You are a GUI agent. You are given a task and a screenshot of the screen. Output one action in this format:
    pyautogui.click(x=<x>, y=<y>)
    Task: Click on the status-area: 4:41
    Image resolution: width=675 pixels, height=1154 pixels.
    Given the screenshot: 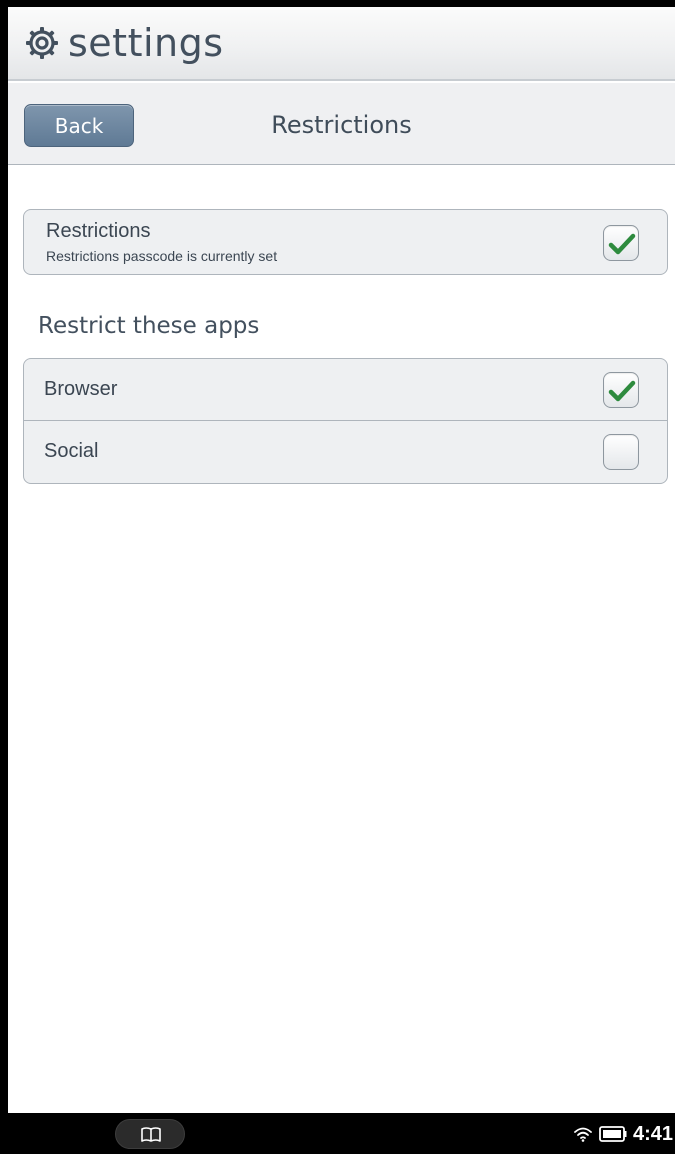 What is the action you would take?
    pyautogui.click(x=623, y=1134)
    